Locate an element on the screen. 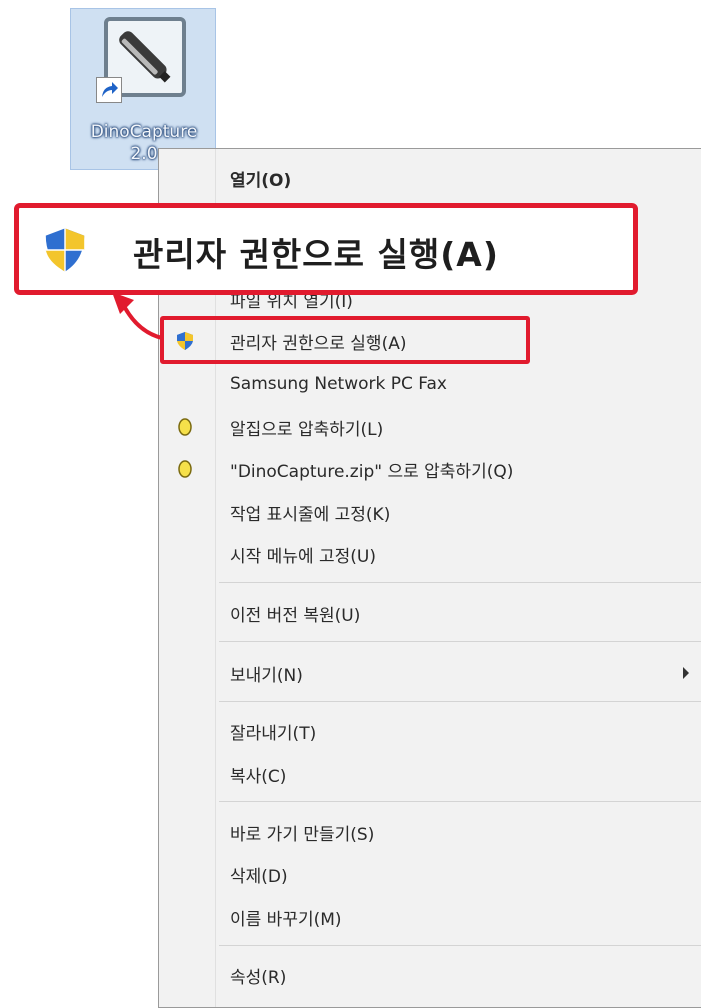 Image resolution: width=701 pixels, height=1008 pixels. menu-item-label: Samsung Network PC Fax is located at coordinates (338, 384).